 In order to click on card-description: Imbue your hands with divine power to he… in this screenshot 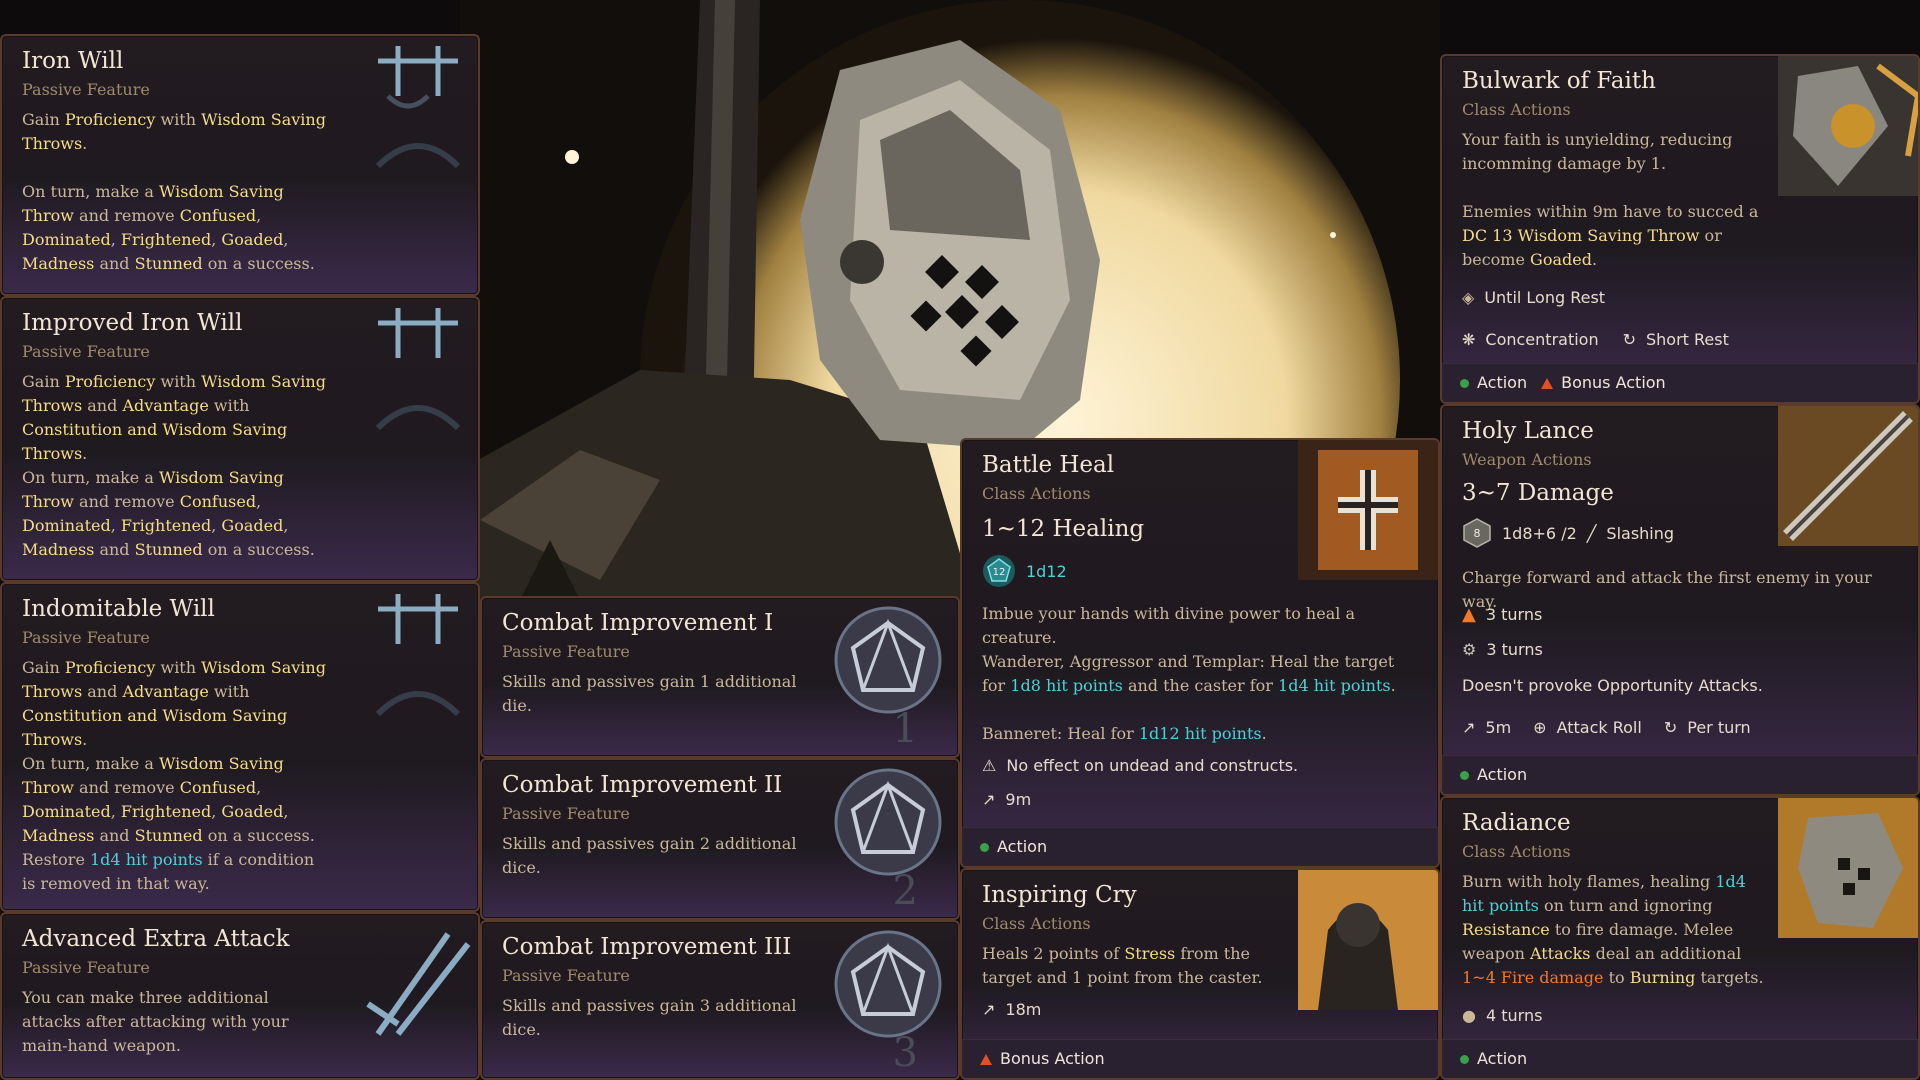, I will do `click(1168, 625)`.